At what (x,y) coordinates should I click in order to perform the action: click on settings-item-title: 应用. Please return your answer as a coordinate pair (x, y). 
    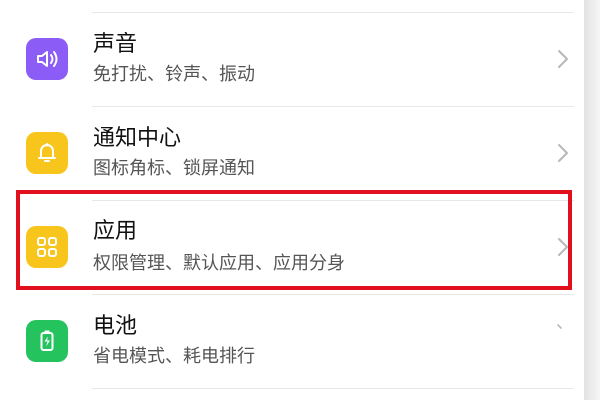
    Looking at the image, I should click on (115, 231).